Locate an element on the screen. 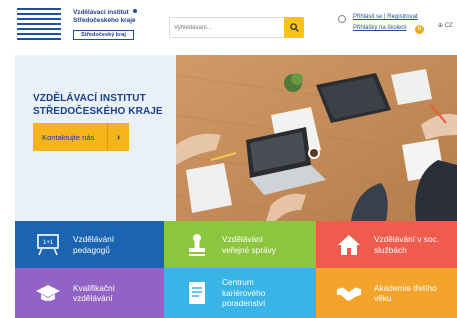 This screenshot has height=318, width=457. language-switcher: ⊕ CZ is located at coordinates (445, 25).